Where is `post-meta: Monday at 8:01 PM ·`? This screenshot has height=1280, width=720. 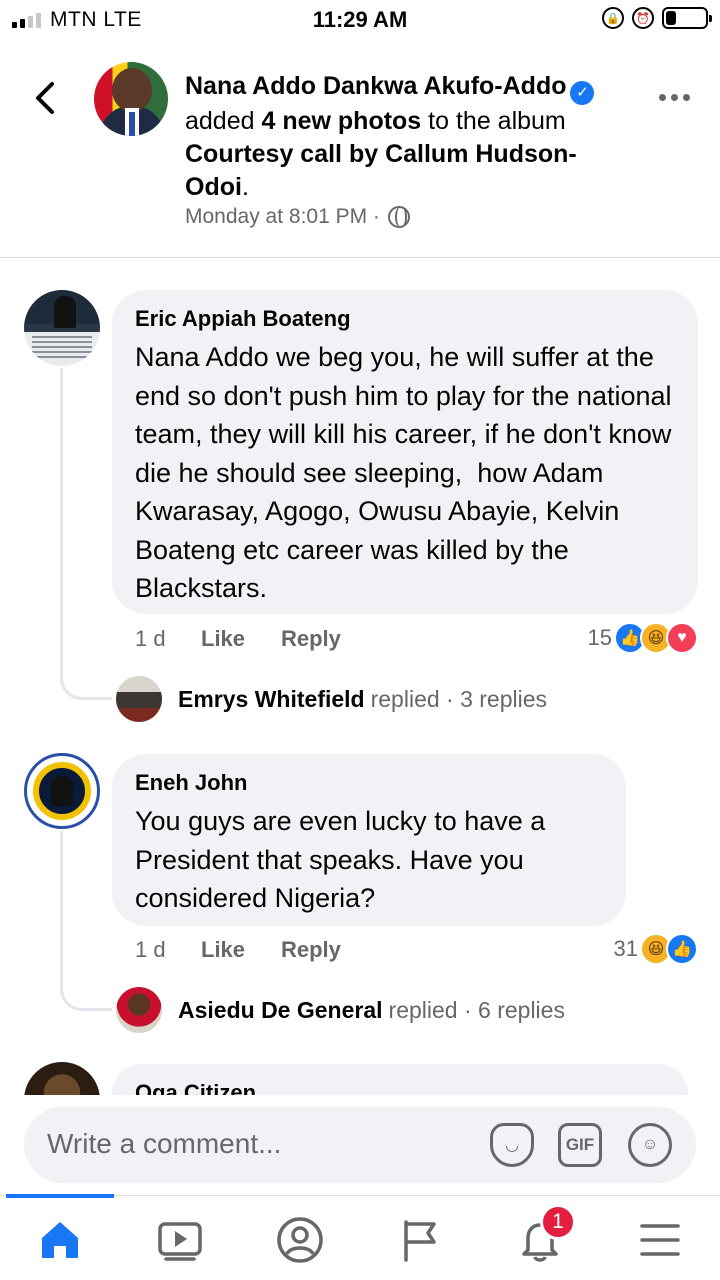 post-meta: Monday at 8:01 PM · is located at coordinates (297, 217).